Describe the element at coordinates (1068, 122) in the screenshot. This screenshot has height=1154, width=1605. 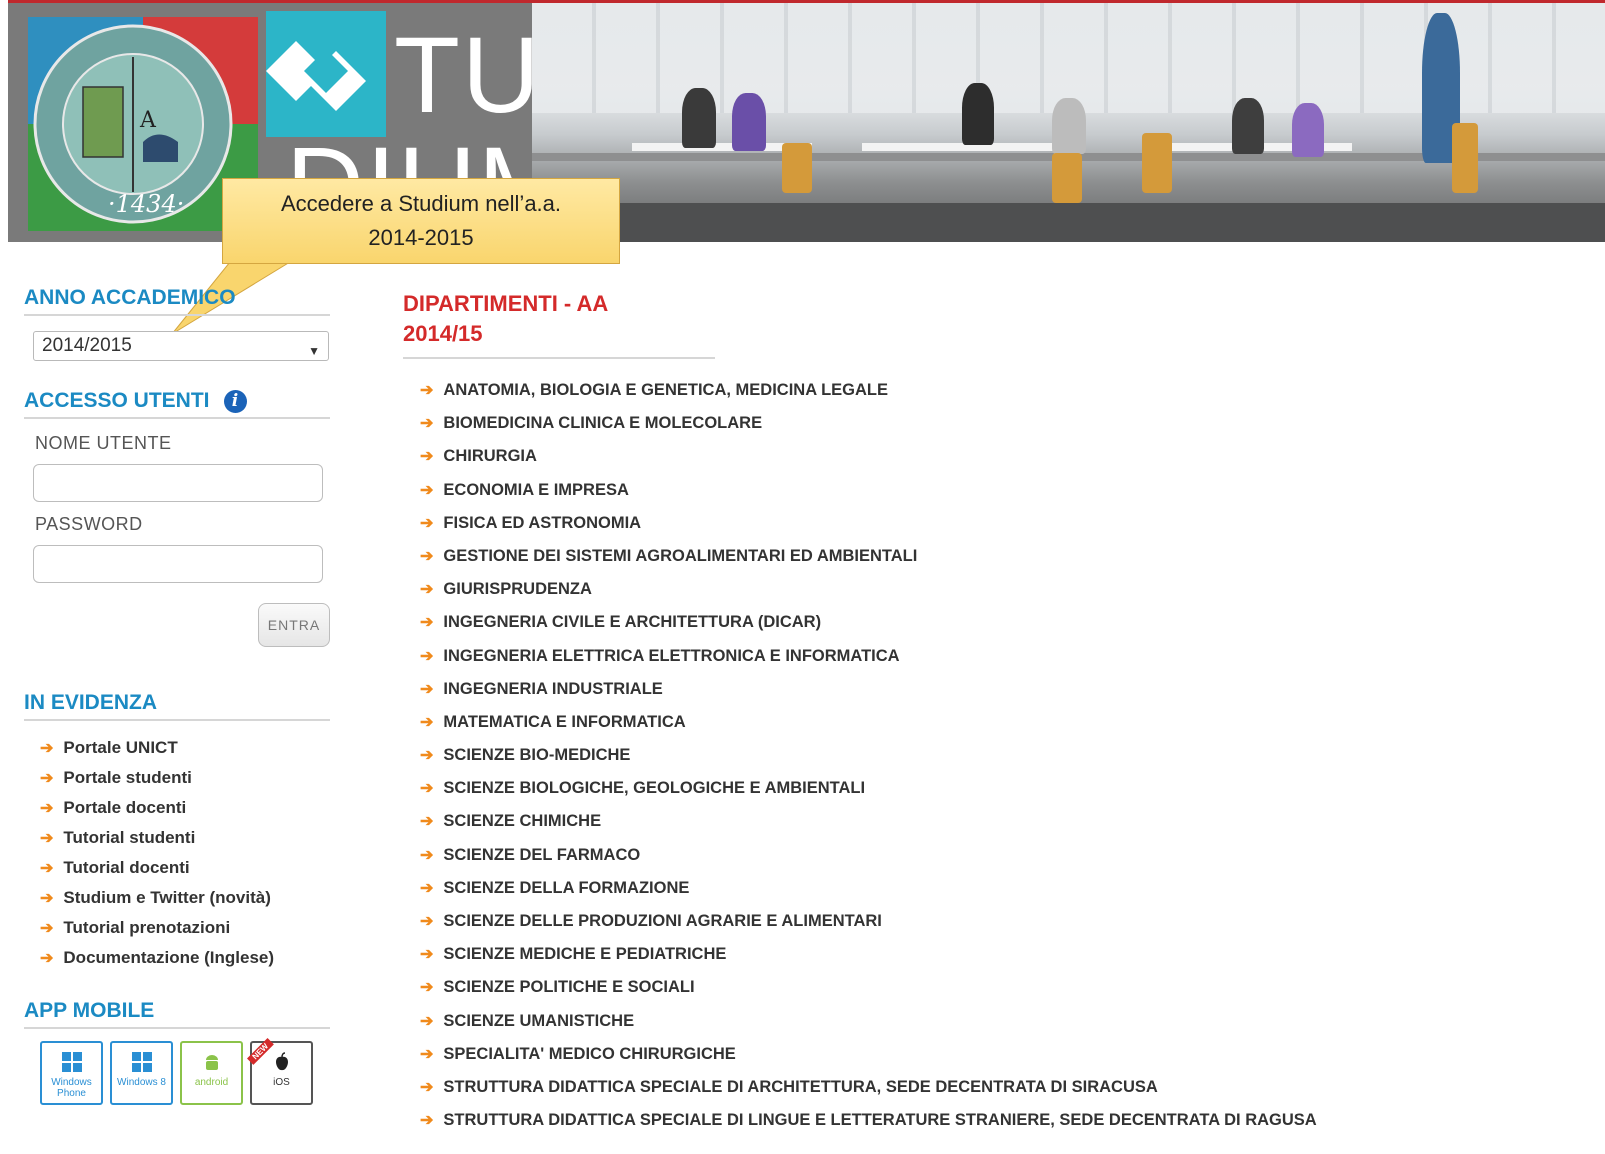
I see `students-header-photo` at that location.